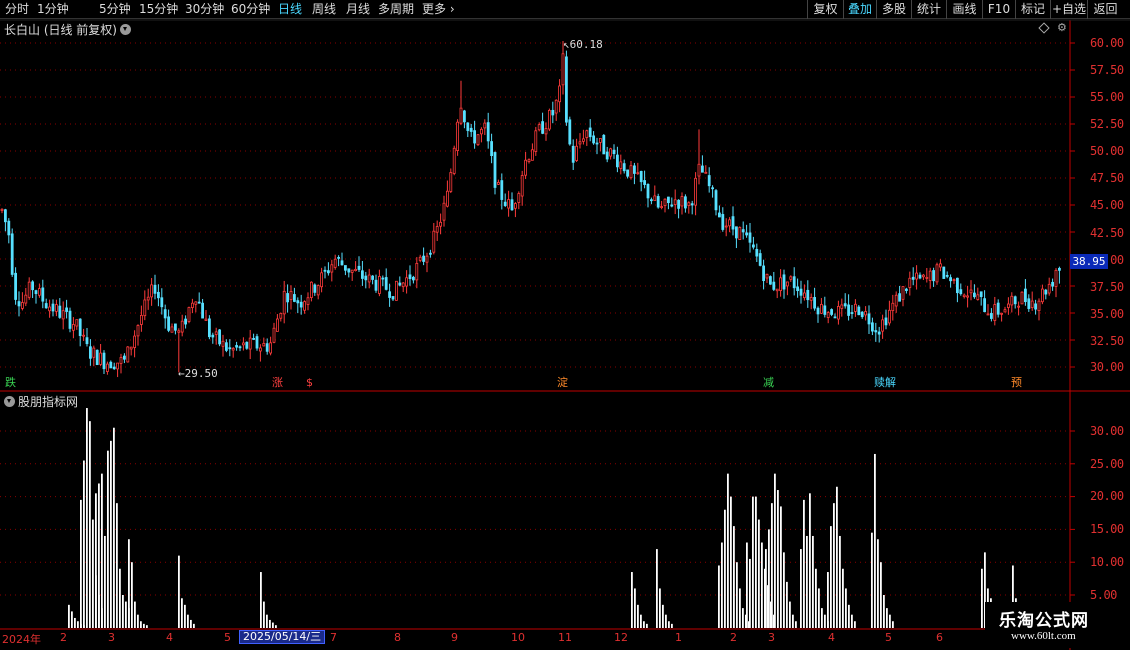 This screenshot has height=650, width=1130. Describe the element at coordinates (181, 373) in the screenshot. I see `arrow-left-icon: ←` at that location.